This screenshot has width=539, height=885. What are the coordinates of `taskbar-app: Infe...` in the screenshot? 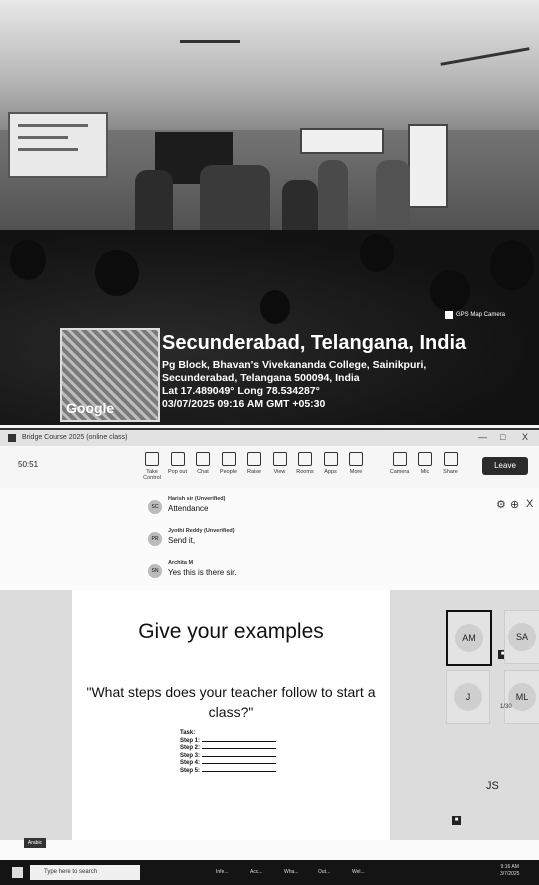 It's located at (222, 872).